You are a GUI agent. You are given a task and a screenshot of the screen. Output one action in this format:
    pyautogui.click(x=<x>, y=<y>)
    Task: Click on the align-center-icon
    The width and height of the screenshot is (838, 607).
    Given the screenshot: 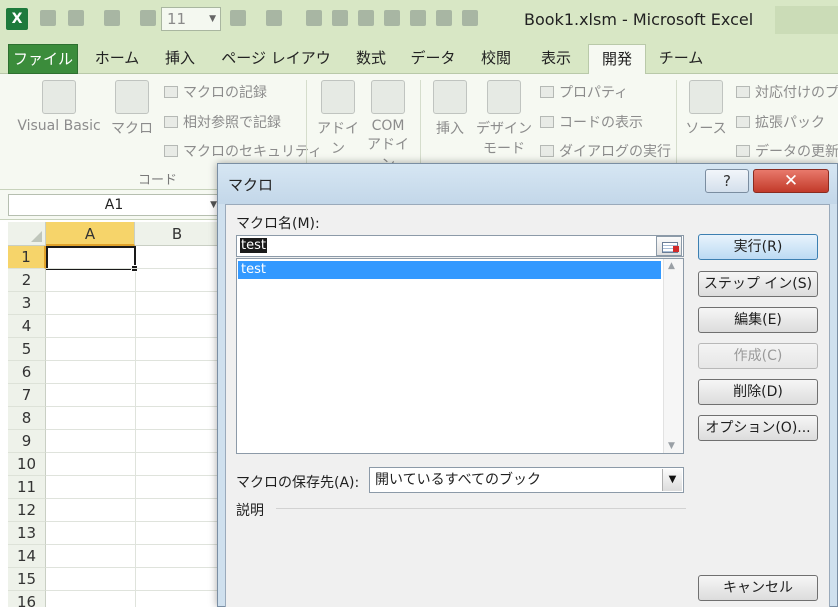 What is the action you would take?
    pyautogui.click(x=340, y=18)
    